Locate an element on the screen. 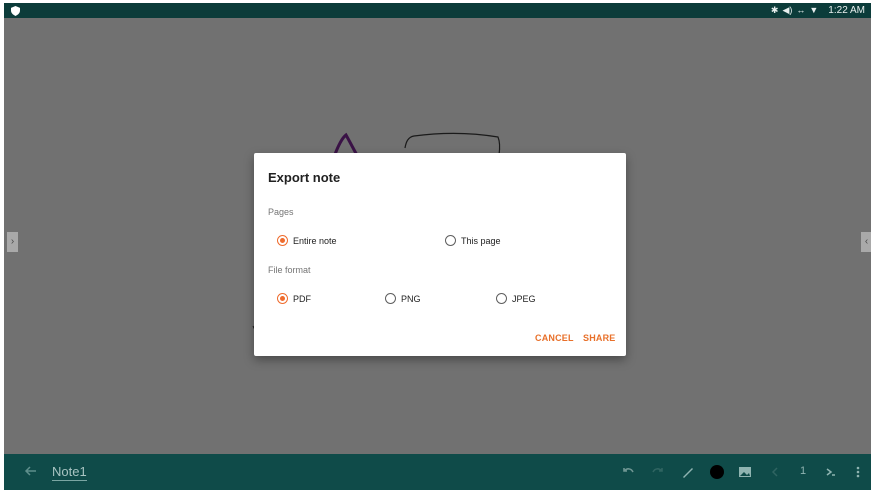 Image resolution: width=875 pixels, height=493 pixels. data-sync-icon: ↔ is located at coordinates (801, 10).